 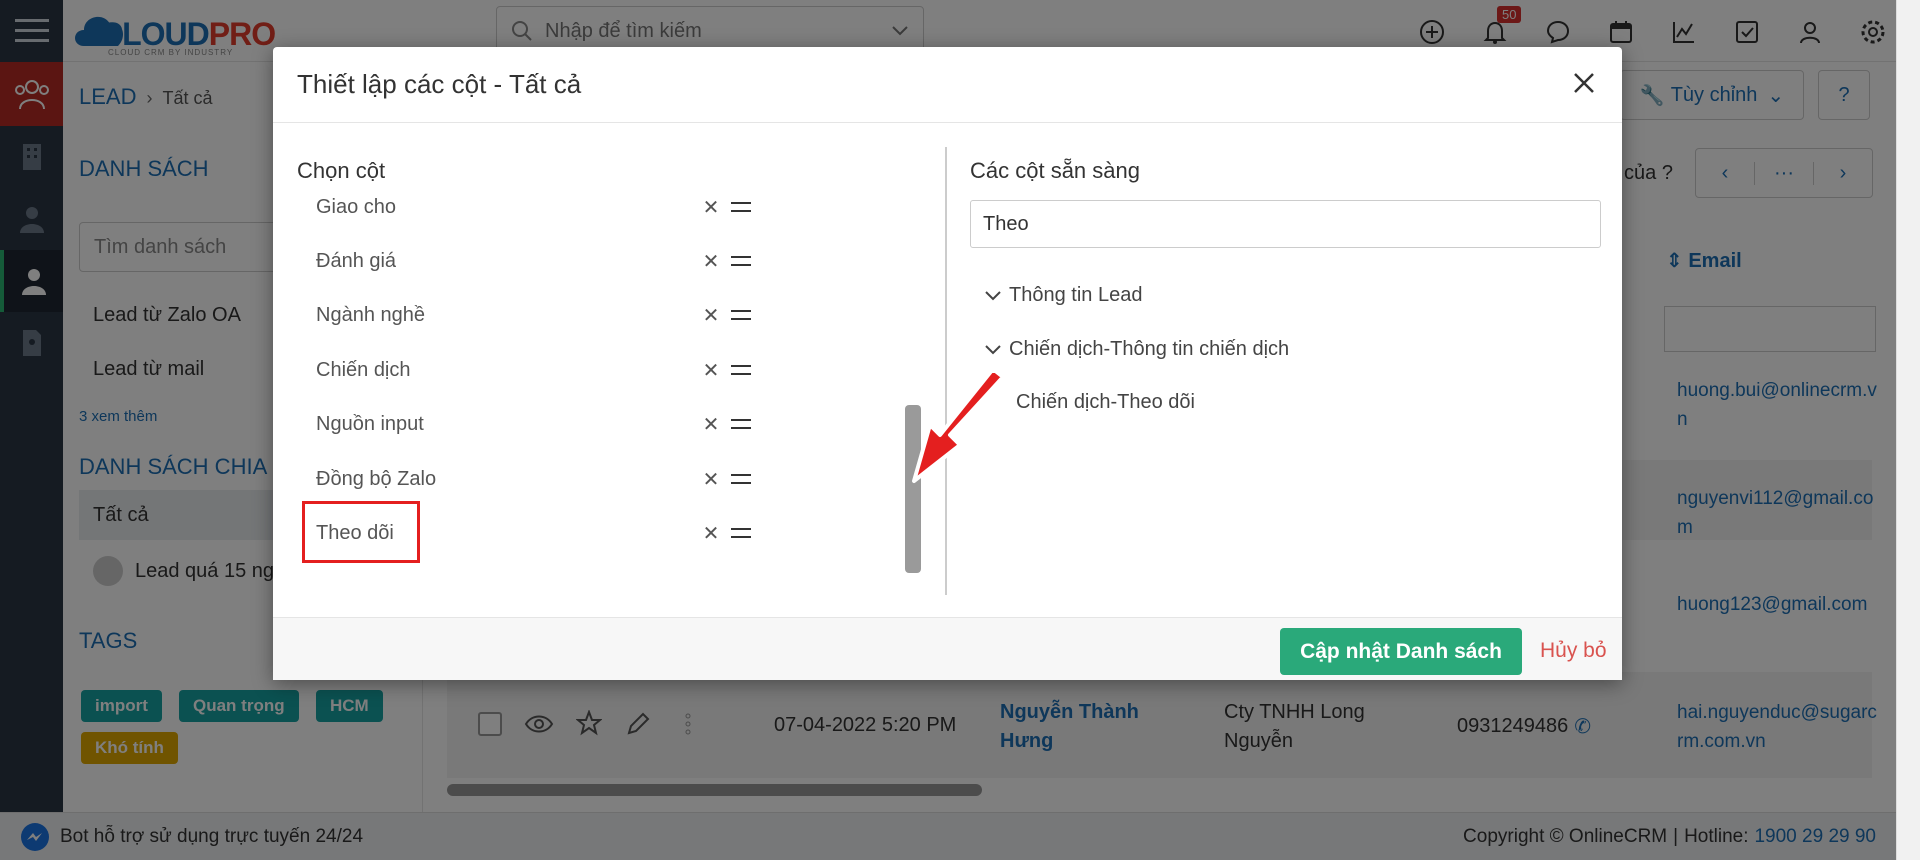 What do you see at coordinates (1063, 295) in the screenshot?
I see `group-lead-info: Thông tin Lead` at bounding box center [1063, 295].